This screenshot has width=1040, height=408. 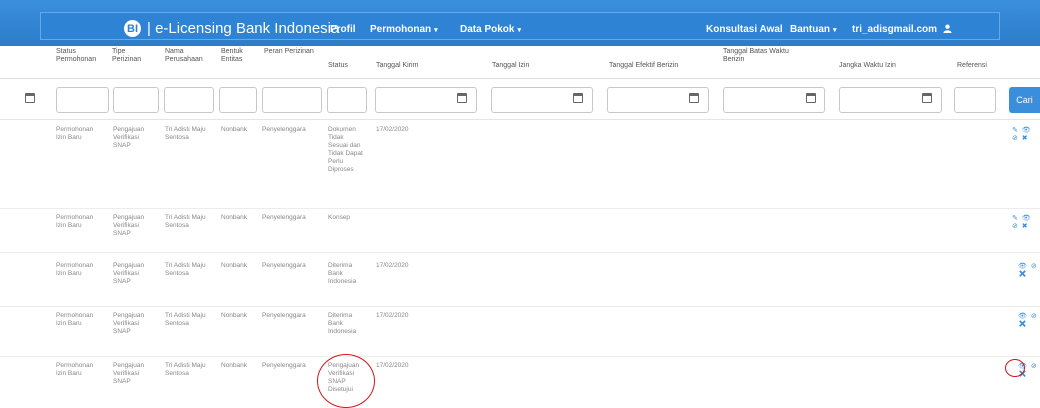 I want to click on nav-profil: Profil, so click(x=343, y=29).